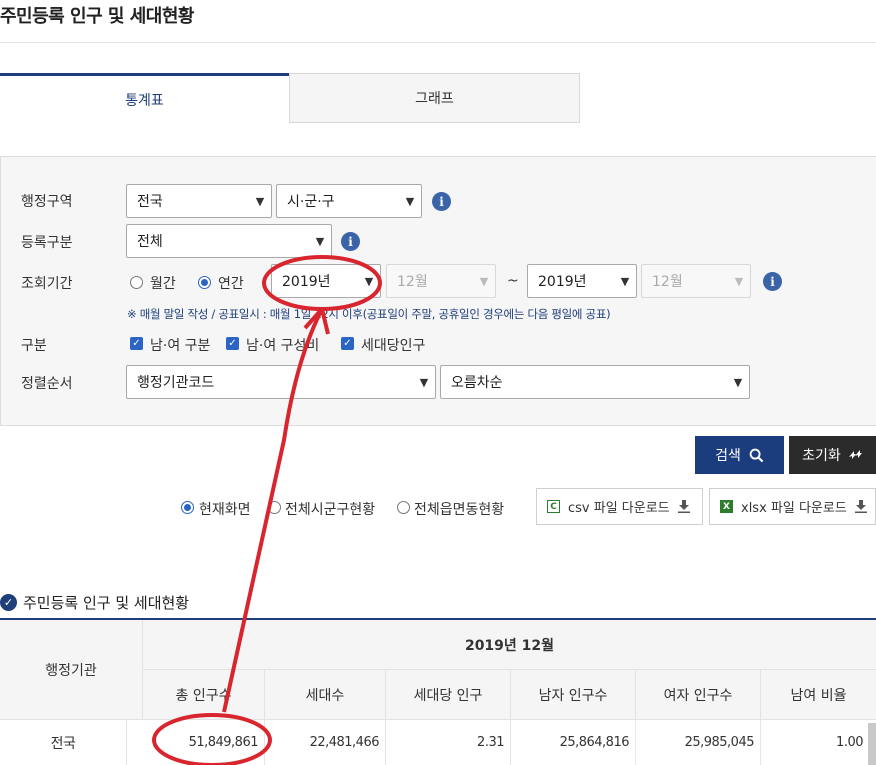 The width and height of the screenshot is (876, 765). I want to click on end-year-select: 2019년 ▼, so click(582, 281).